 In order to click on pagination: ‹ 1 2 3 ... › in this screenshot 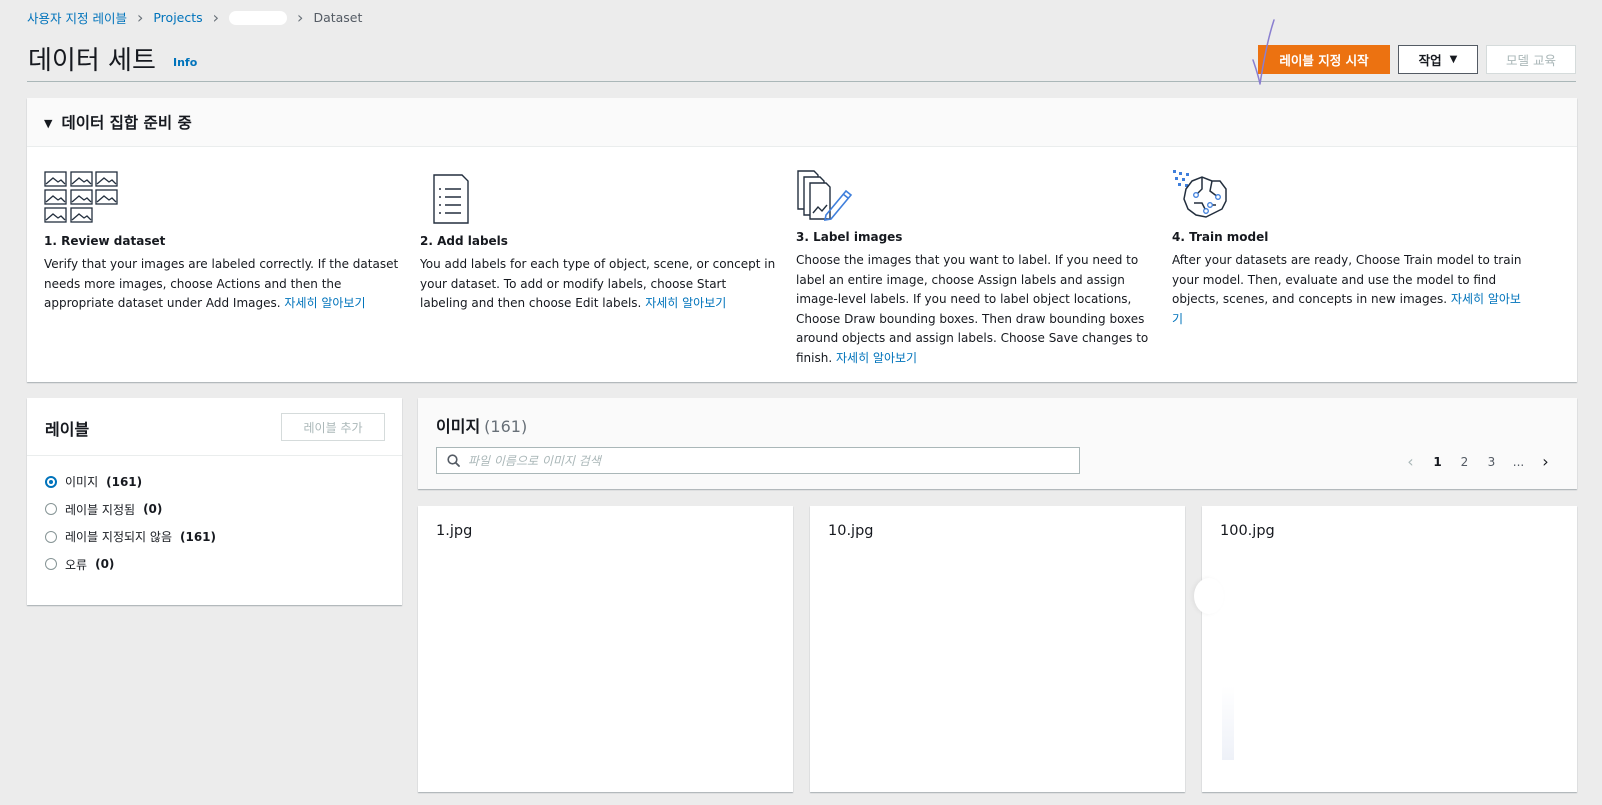, I will do `click(1478, 461)`.